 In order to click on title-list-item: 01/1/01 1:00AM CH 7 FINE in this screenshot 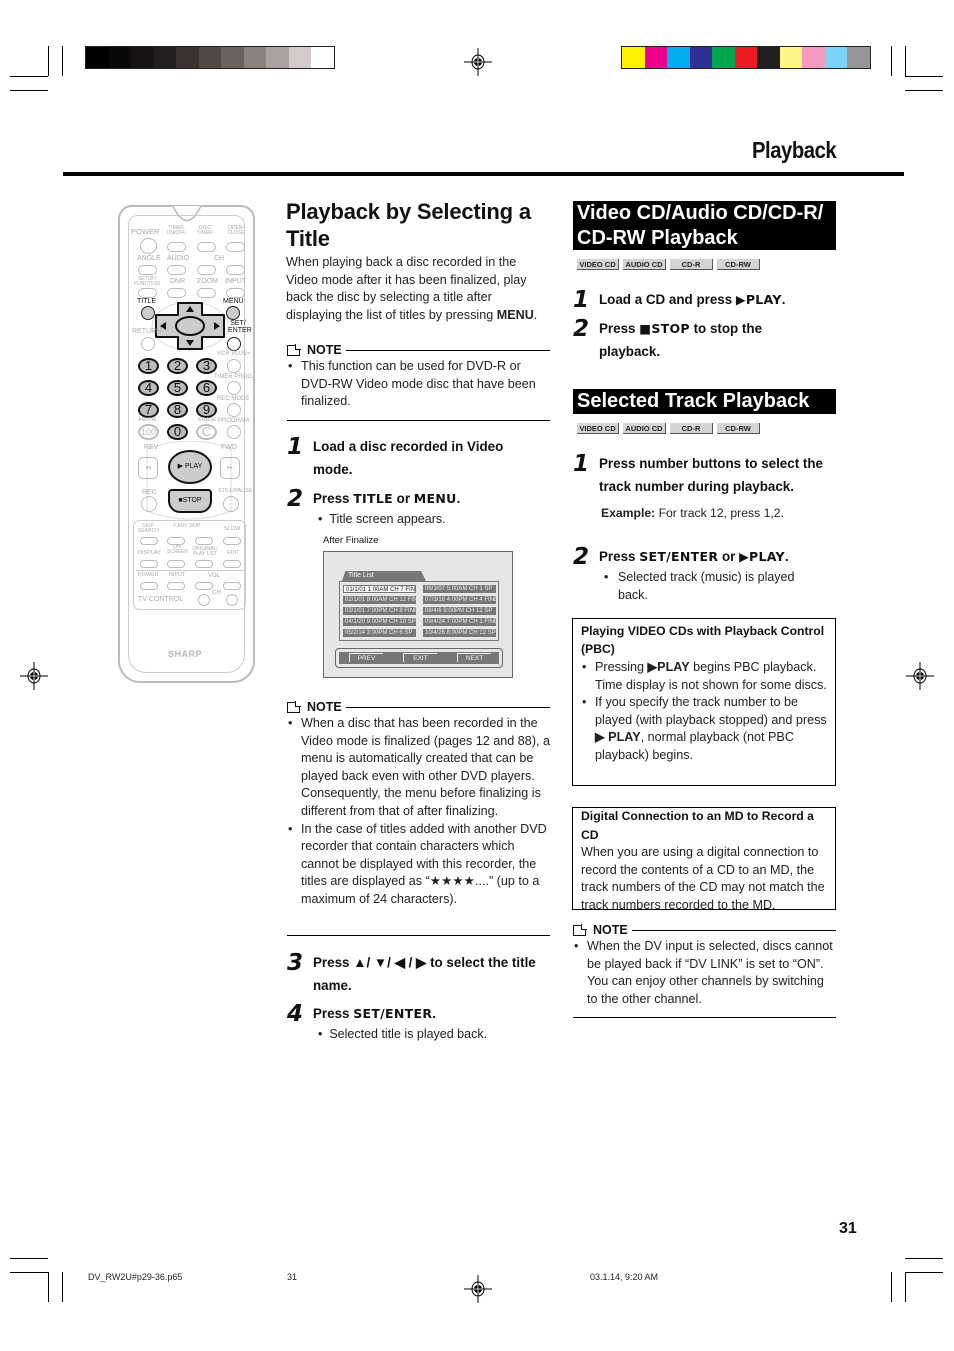, I will do `click(379, 589)`.